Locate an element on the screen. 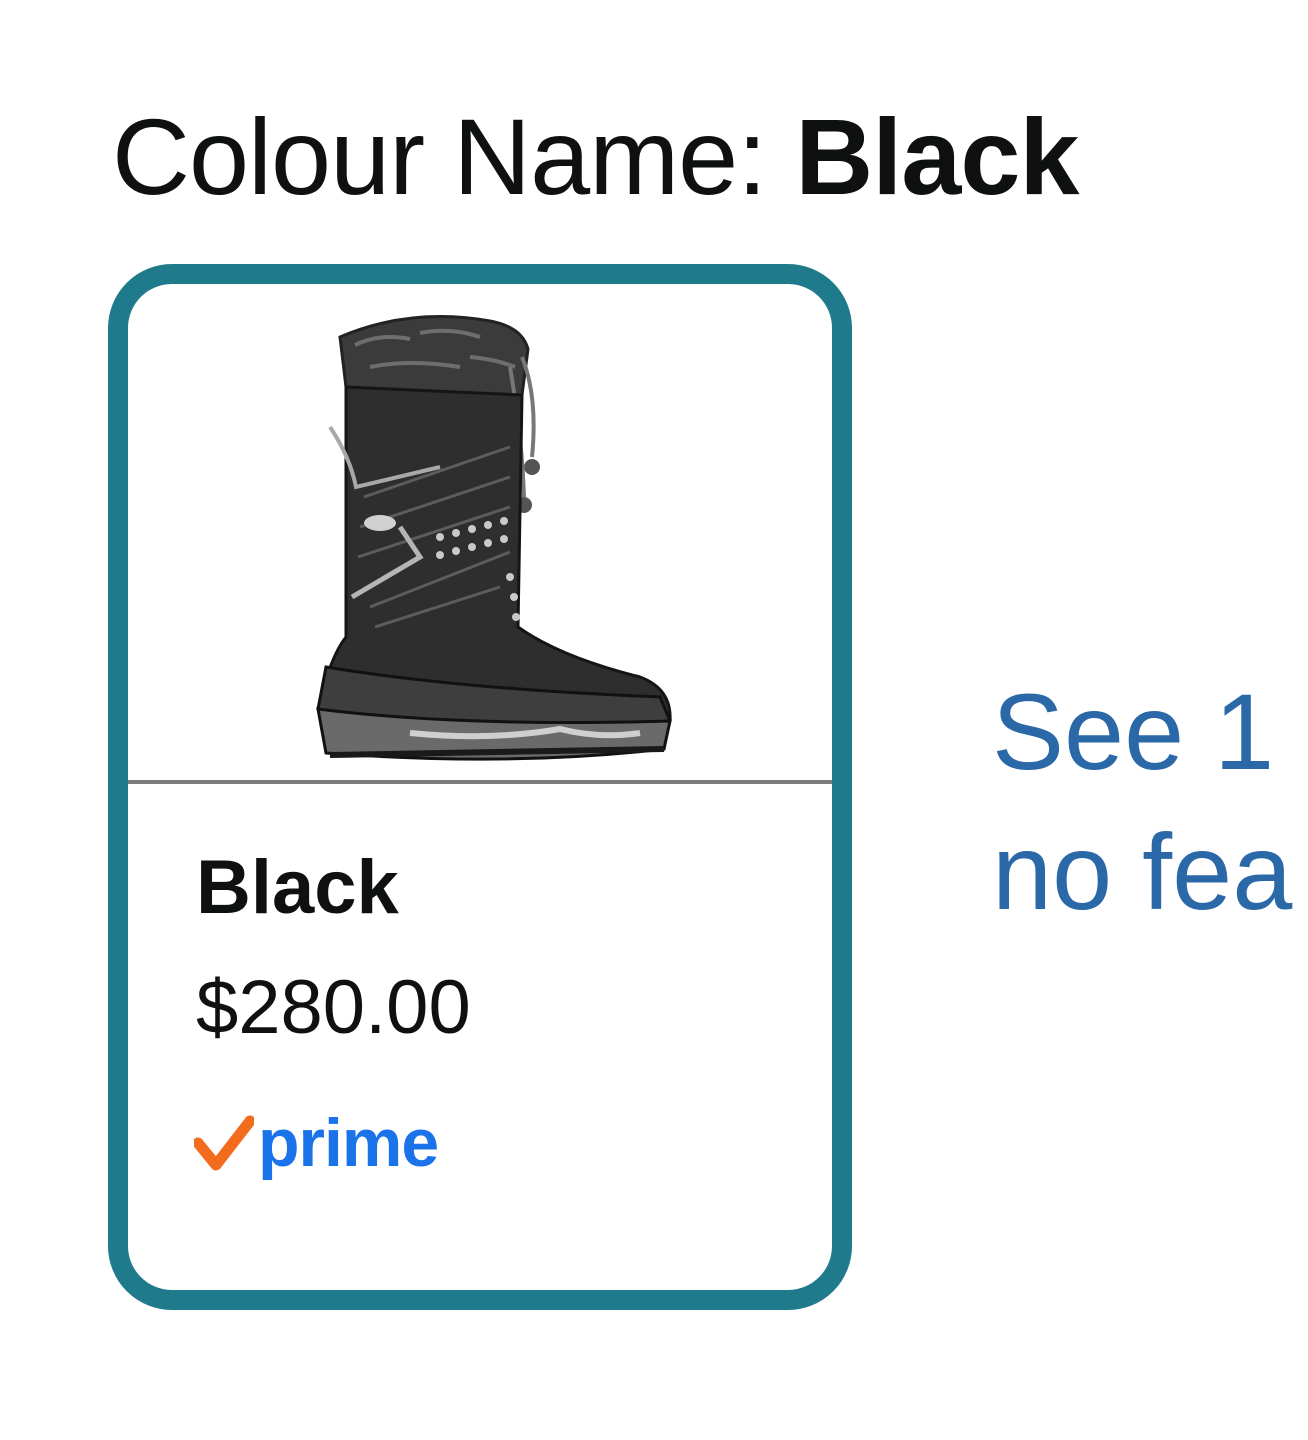 The image size is (1308, 1440). see-more-options-link: See 1 no fea is located at coordinates (1142, 802).